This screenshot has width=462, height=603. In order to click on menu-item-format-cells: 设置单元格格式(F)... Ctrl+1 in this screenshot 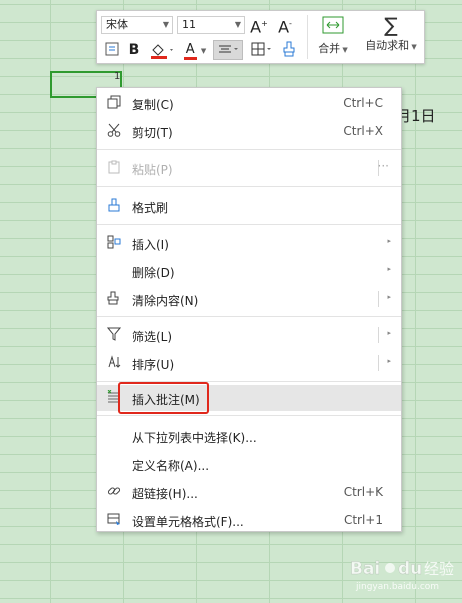, I will do `click(249, 520)`.